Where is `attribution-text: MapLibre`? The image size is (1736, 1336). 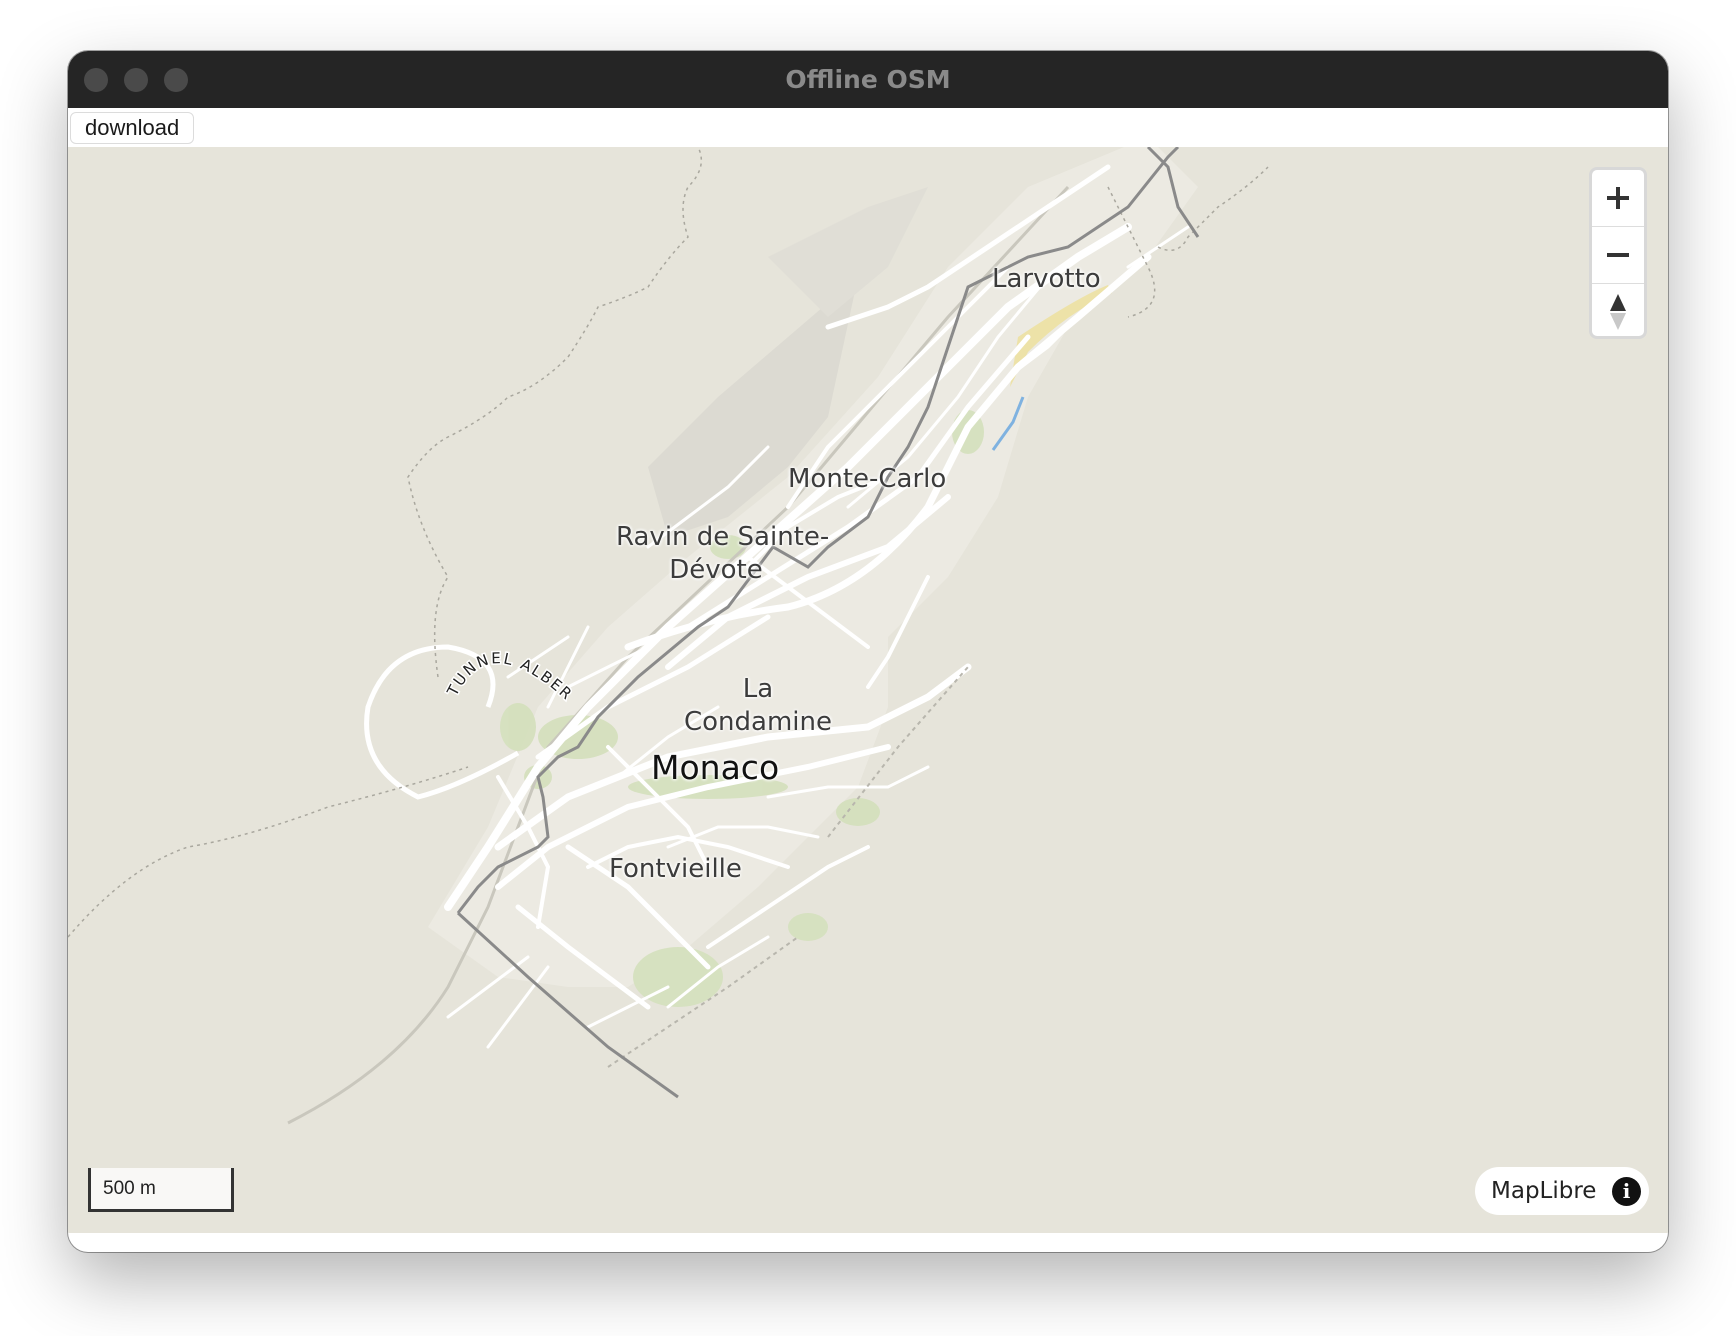 attribution-text: MapLibre is located at coordinates (1543, 1191).